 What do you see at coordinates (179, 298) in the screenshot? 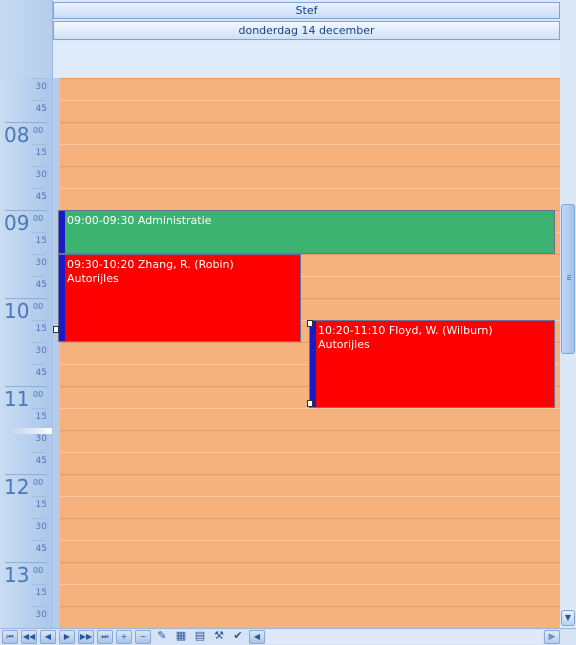
I see `appointment-zhang: 09:30-10:20 Zhang, R. (Robin) Autorijles` at bounding box center [179, 298].